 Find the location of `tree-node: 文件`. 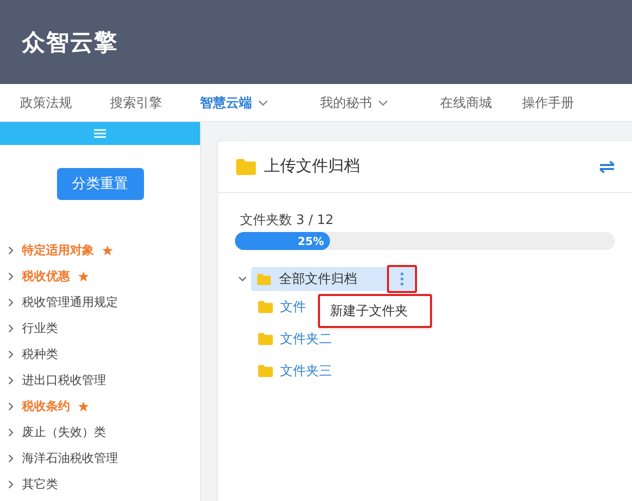

tree-node: 文件 is located at coordinates (293, 307).